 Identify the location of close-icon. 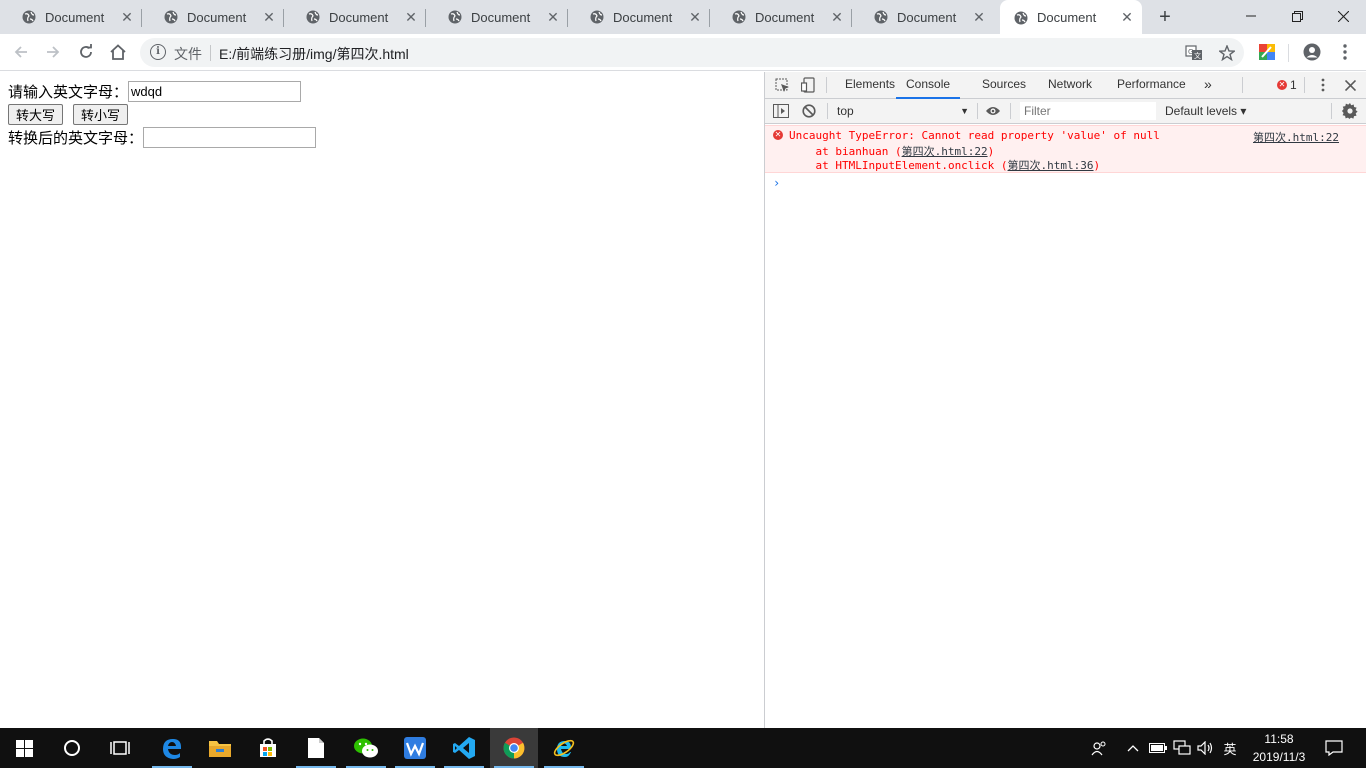
(1343, 16).